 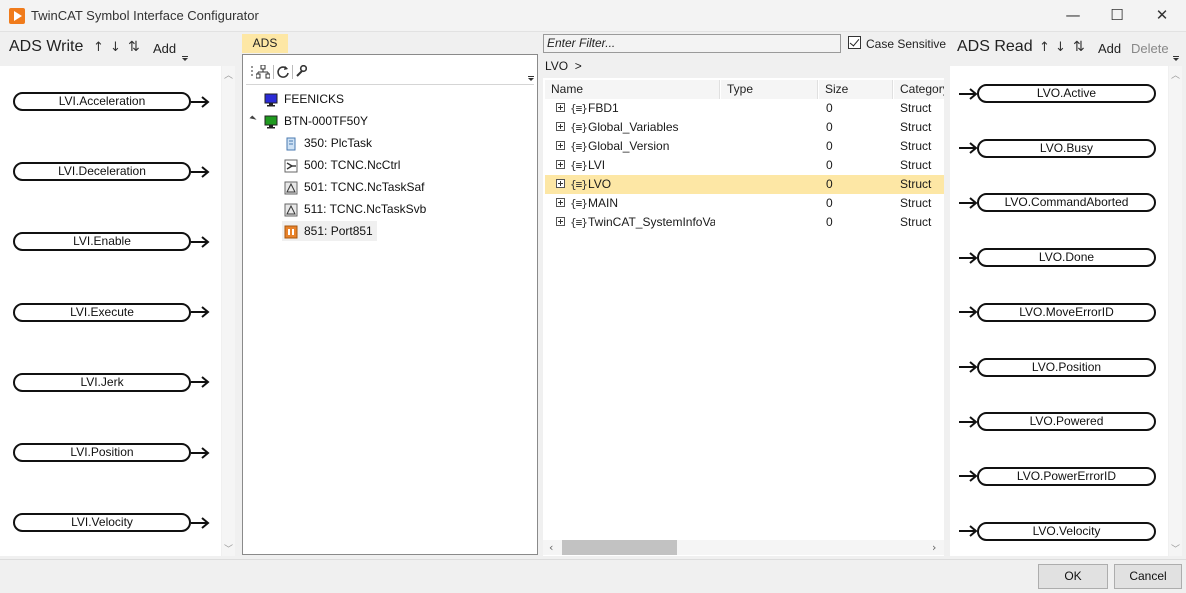 I want to click on tree-node: 501: TCNC.NcTaskSaf, so click(x=355, y=187).